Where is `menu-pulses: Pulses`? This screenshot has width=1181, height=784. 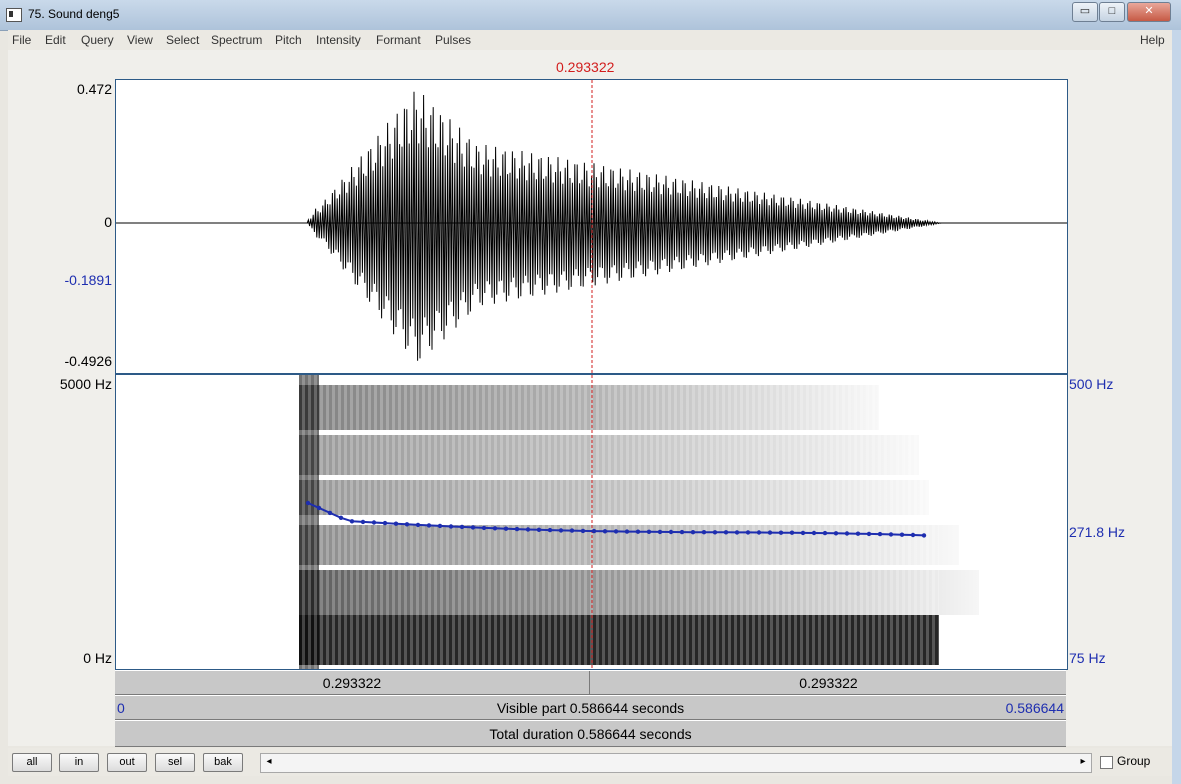 menu-pulses: Pulses is located at coordinates (453, 40).